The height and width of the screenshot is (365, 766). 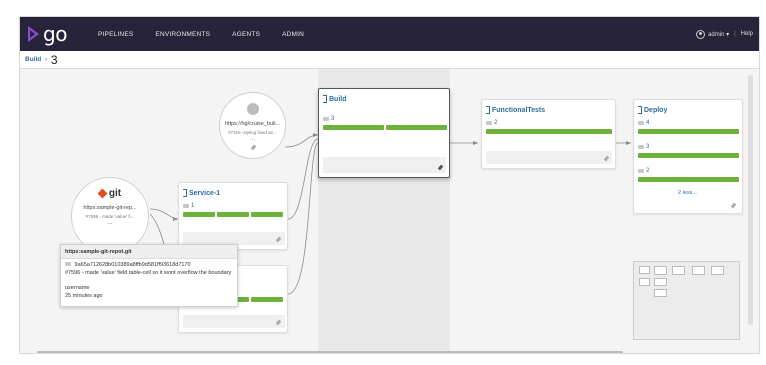 I want to click on horizontal-scrollbar, so click(x=330, y=352).